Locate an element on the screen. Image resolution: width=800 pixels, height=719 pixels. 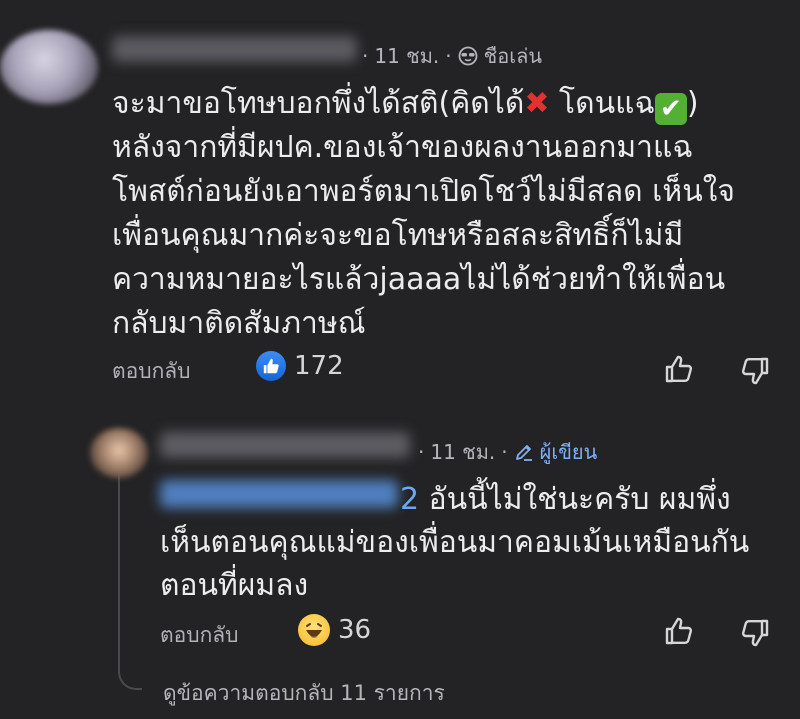
commenter-name-blurred is located at coordinates (234, 49).